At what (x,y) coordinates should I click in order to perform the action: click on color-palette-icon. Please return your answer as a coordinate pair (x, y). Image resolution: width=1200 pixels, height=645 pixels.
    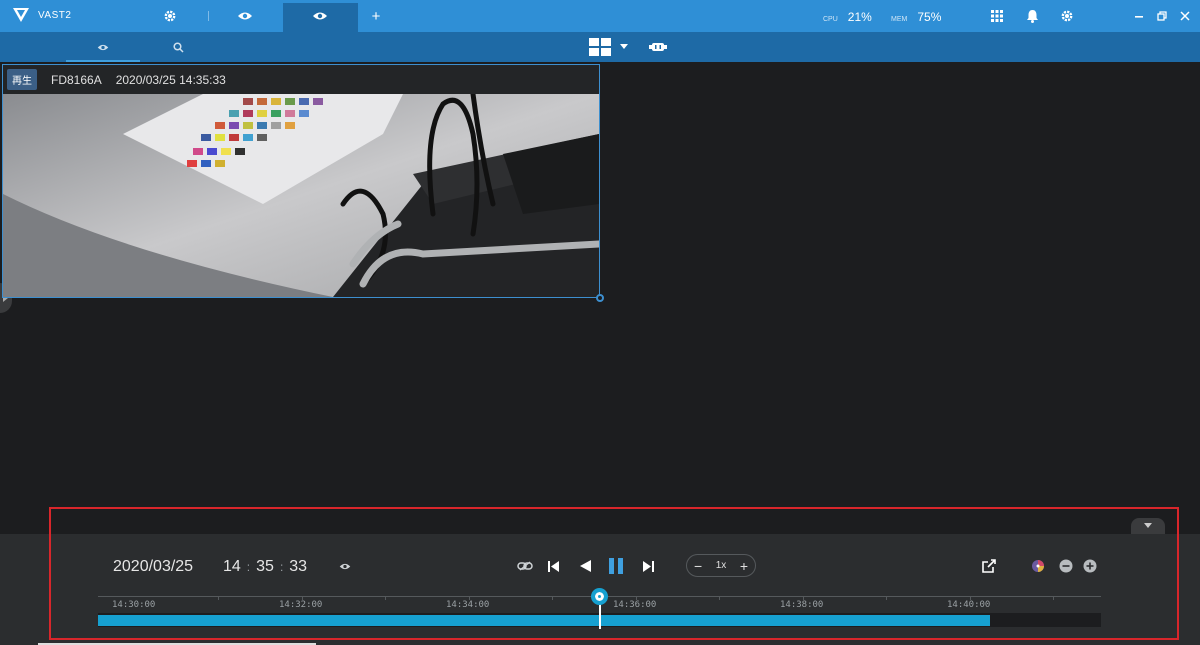
    Looking at the image, I should click on (1038, 566).